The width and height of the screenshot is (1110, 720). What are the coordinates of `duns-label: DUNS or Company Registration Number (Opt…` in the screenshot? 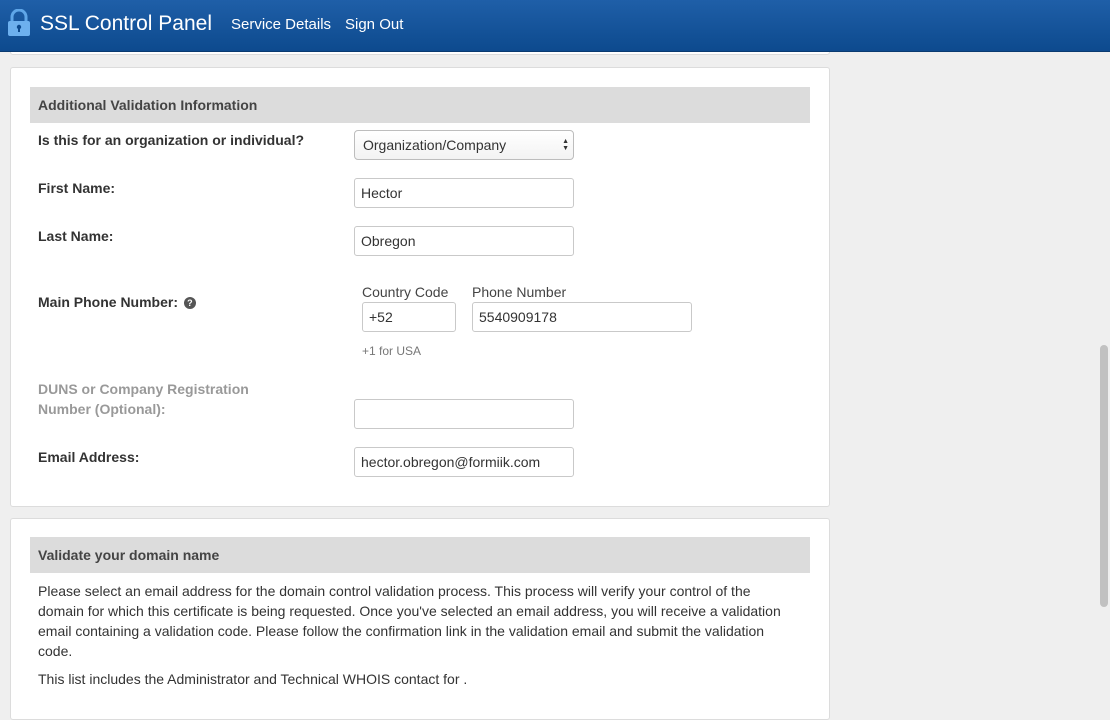 It's located at (143, 399).